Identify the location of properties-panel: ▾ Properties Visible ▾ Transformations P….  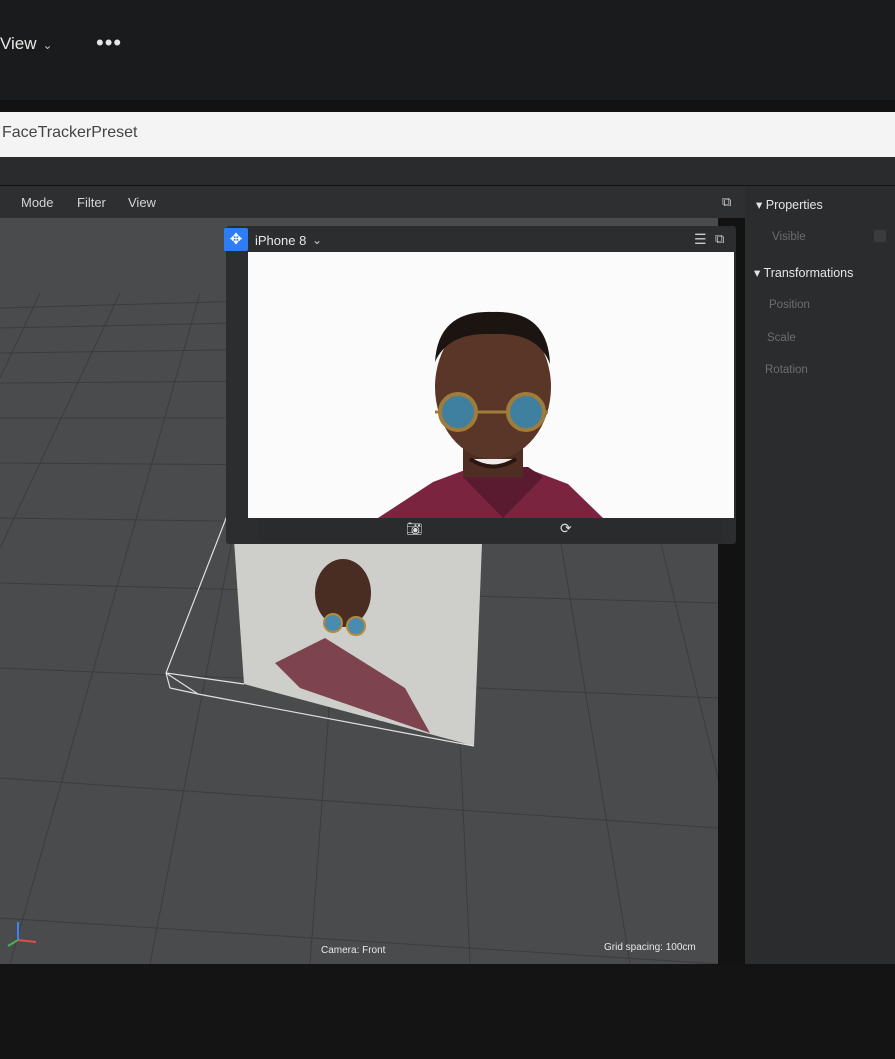
(820, 575).